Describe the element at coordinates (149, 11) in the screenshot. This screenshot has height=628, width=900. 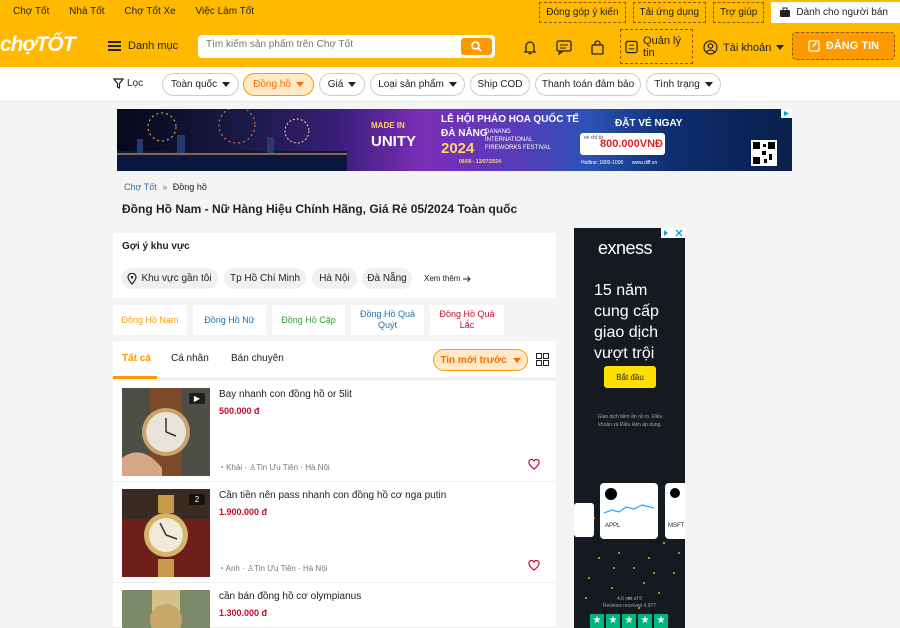
I see `link-cho-tot-xe: Chợ Tốt Xe` at that location.